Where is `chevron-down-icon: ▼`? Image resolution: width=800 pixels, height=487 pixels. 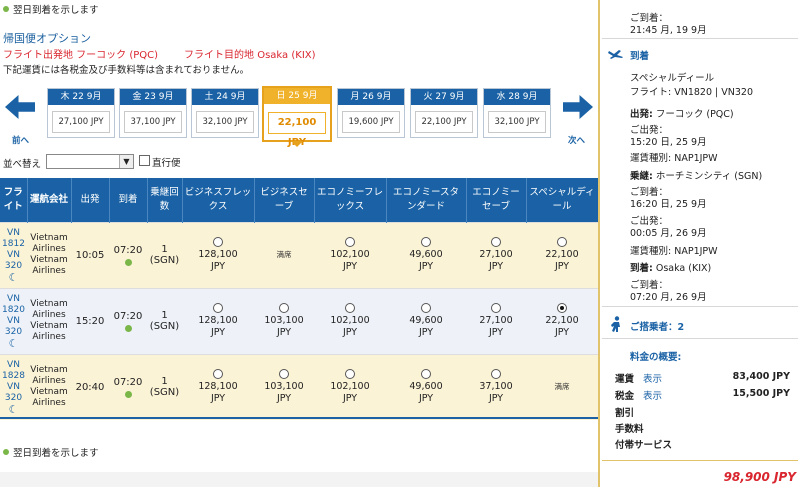
chevron-down-icon: ▼ is located at coordinates (126, 161).